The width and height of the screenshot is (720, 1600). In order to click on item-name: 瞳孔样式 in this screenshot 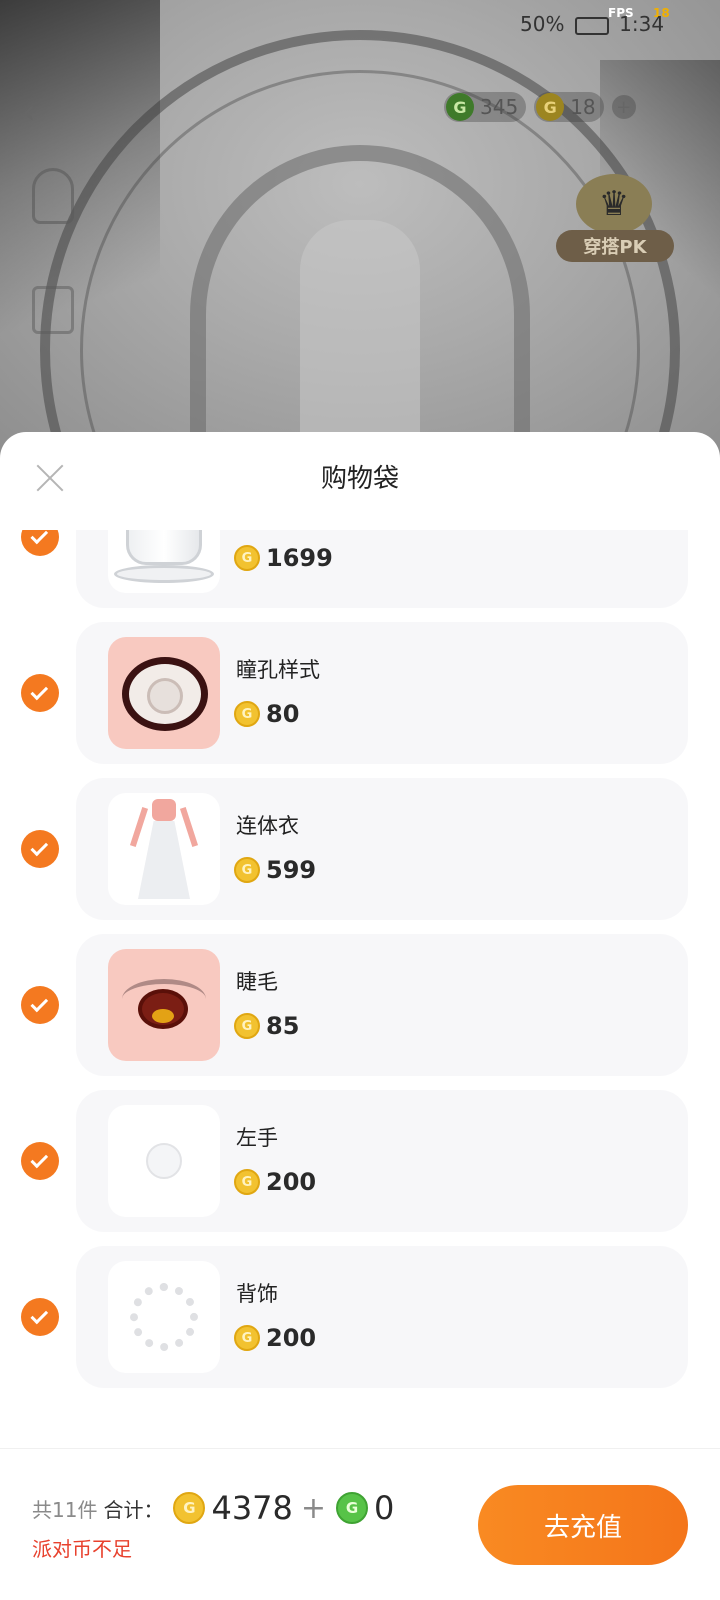, I will do `click(278, 670)`.